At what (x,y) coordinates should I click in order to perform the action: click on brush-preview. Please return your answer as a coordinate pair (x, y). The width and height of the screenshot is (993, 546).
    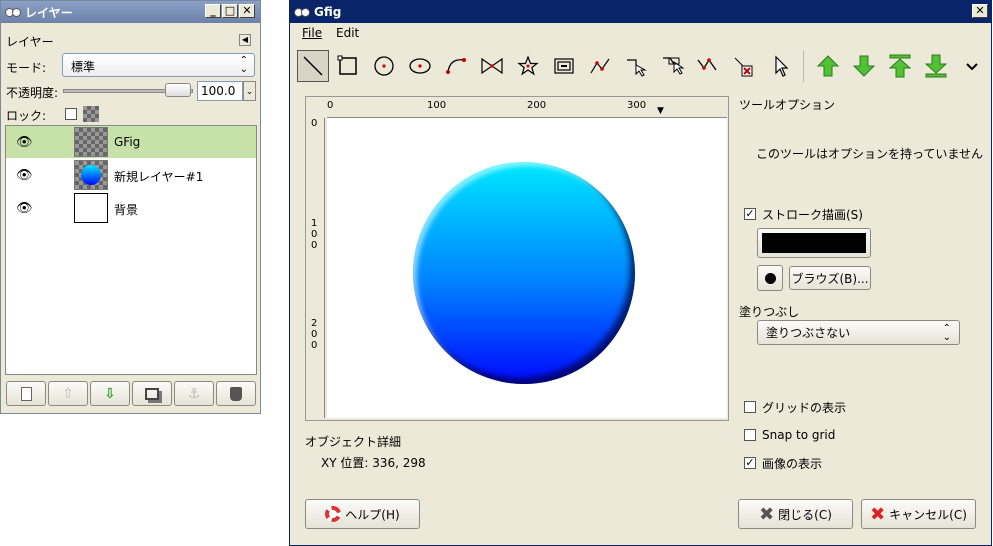
    Looking at the image, I should click on (770, 278).